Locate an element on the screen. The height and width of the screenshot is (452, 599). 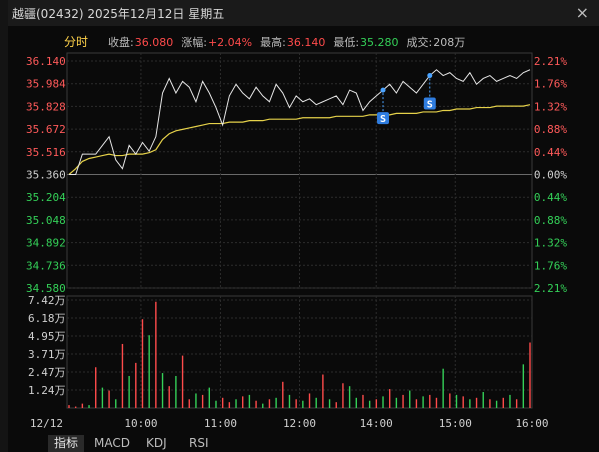
time-tick-label: 10:00 is located at coordinates (140, 423).